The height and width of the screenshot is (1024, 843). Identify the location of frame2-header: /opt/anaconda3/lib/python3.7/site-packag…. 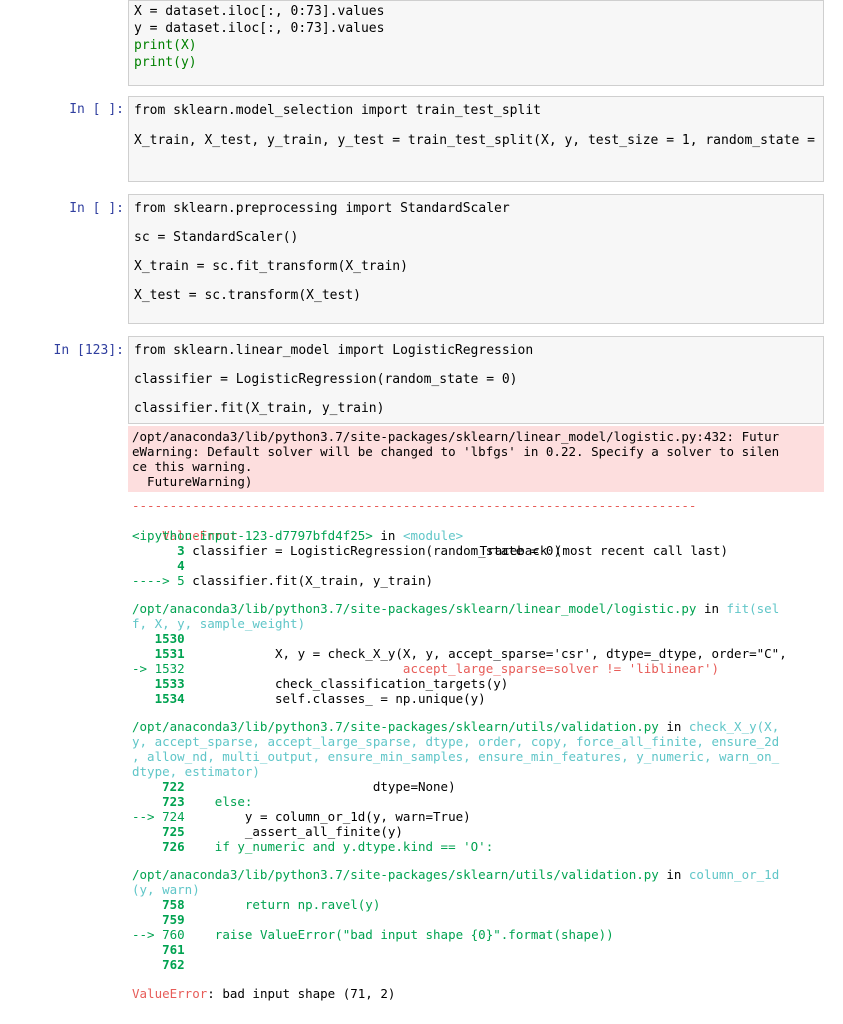
(455, 608).